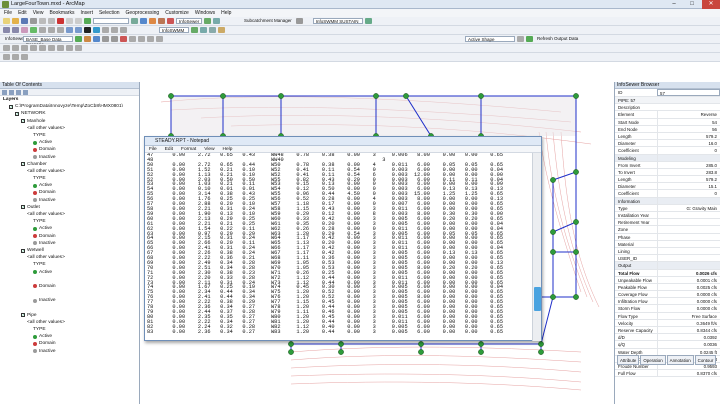 The image size is (720, 404). Describe the element at coordinates (226, 13) in the screenshot. I see `menu-help: Help` at that location.